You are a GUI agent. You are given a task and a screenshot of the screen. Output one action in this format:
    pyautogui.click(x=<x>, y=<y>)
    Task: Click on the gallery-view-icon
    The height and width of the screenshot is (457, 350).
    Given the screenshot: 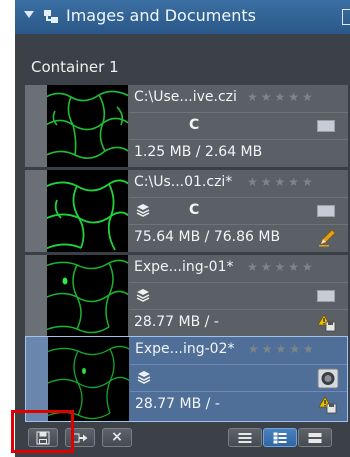 What is the action you would take?
    pyautogui.click(x=315, y=437)
    